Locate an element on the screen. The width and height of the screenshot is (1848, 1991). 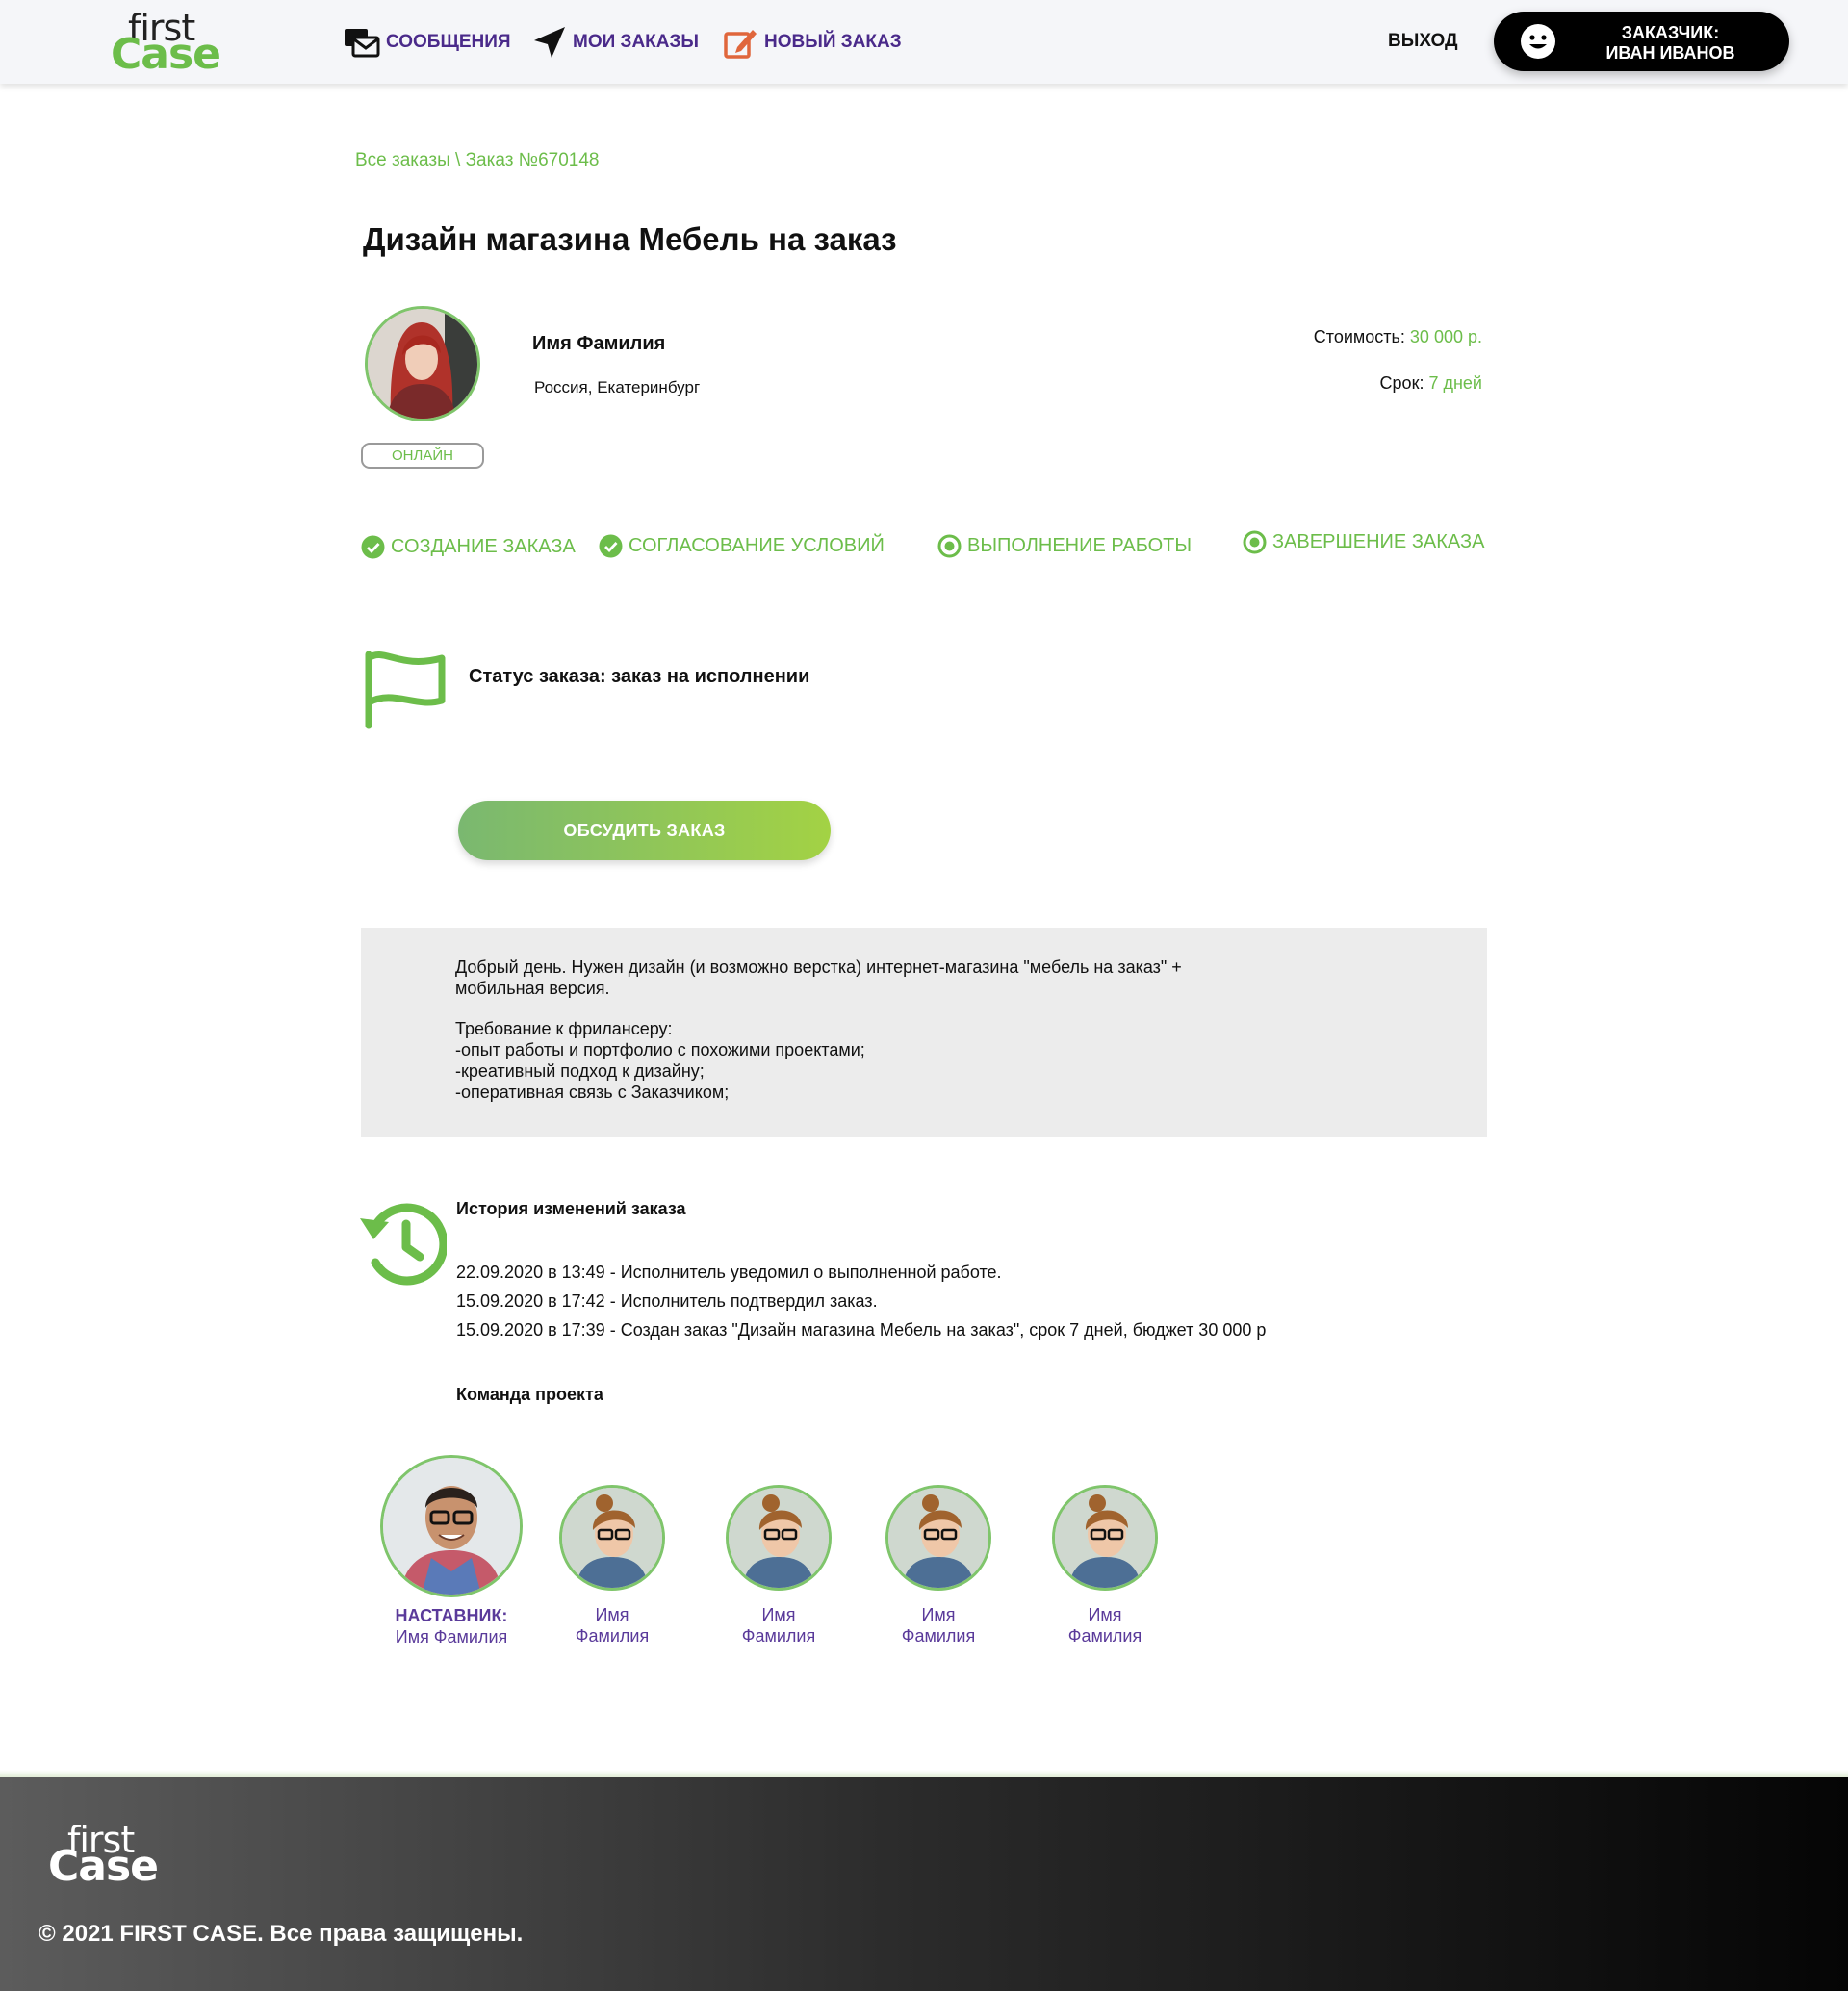
step-label: СОЗДАНИЕ ЗАКАЗА is located at coordinates (483, 547).